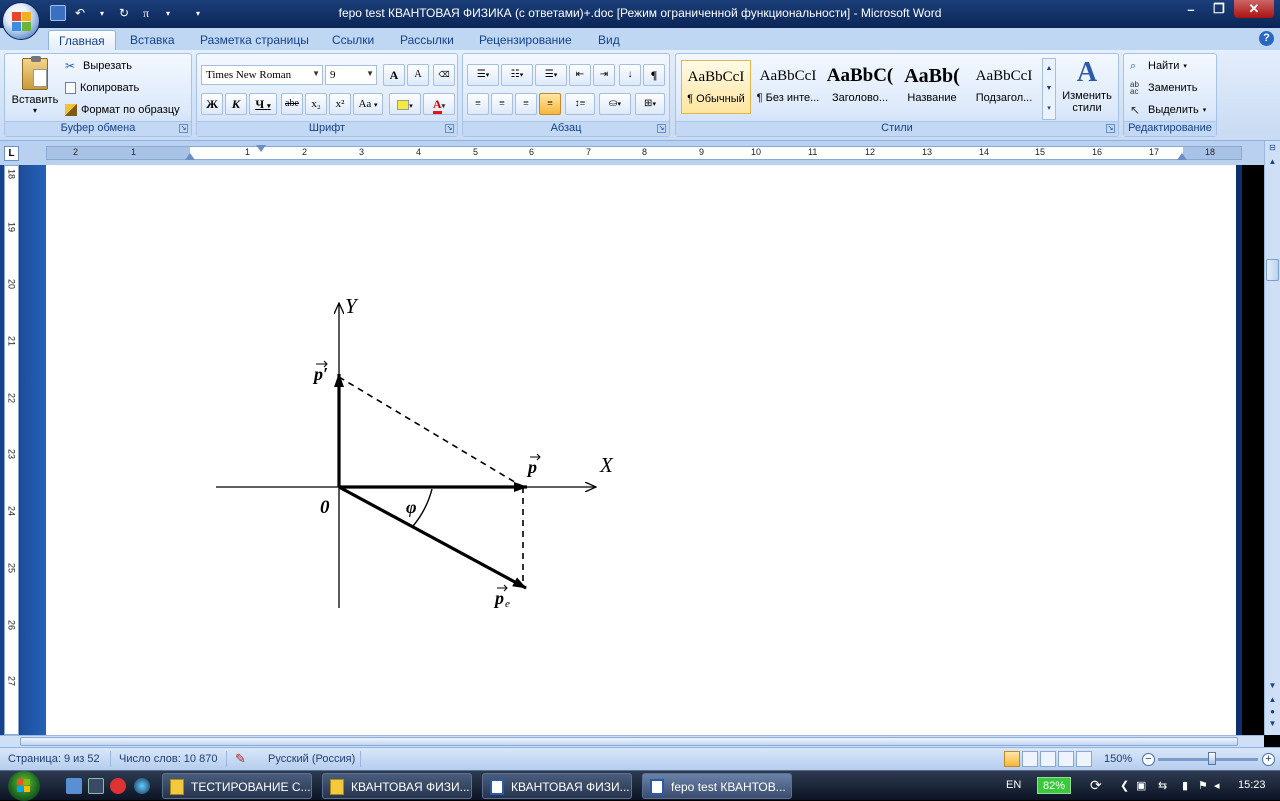 Image resolution: width=1280 pixels, height=801 pixels. I want to click on left-indent-marker, so click(190, 156).